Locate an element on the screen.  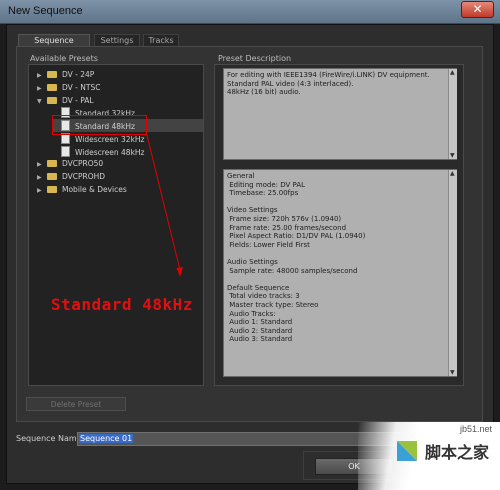
annotation-arrow-head is located at coordinates (179, 272).